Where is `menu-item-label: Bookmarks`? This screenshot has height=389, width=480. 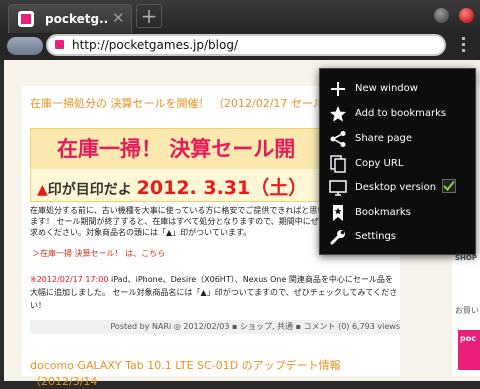 menu-item-label: Bookmarks is located at coordinates (383, 212).